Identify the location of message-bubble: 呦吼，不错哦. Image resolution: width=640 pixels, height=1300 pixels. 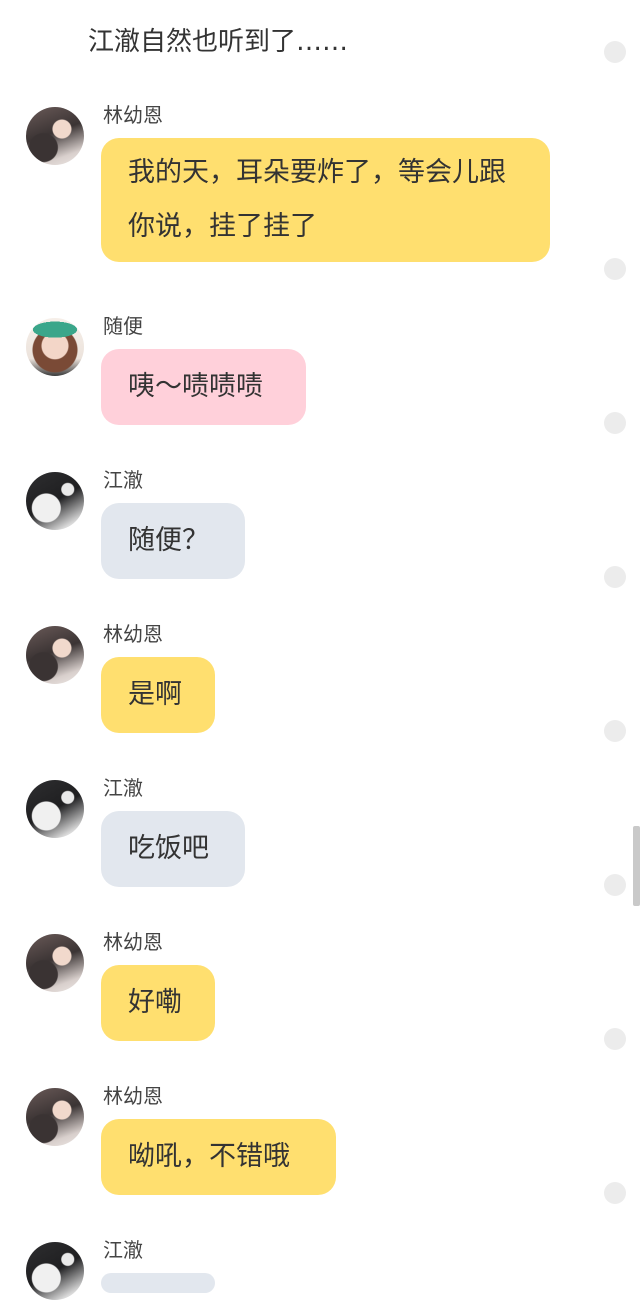
(218, 1157).